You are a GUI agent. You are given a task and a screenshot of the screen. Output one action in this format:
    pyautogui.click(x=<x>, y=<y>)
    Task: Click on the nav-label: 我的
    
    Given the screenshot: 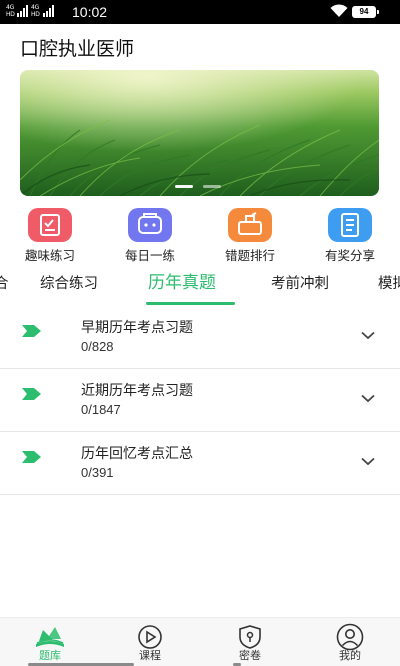 What is the action you would take?
    pyautogui.click(x=350, y=655)
    